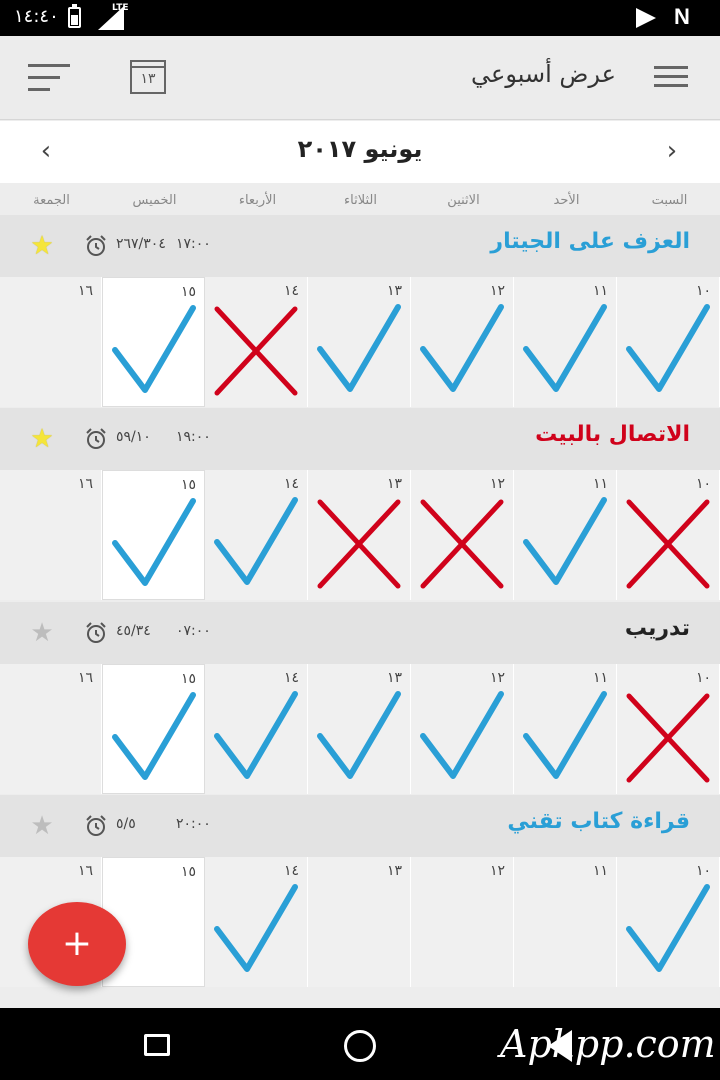 This screenshot has height=1080, width=720. Describe the element at coordinates (360, 633) in the screenshot. I see `habit-header: ★ ٤٥/٣٤ ٠٧:٠٠ تدريب` at that location.